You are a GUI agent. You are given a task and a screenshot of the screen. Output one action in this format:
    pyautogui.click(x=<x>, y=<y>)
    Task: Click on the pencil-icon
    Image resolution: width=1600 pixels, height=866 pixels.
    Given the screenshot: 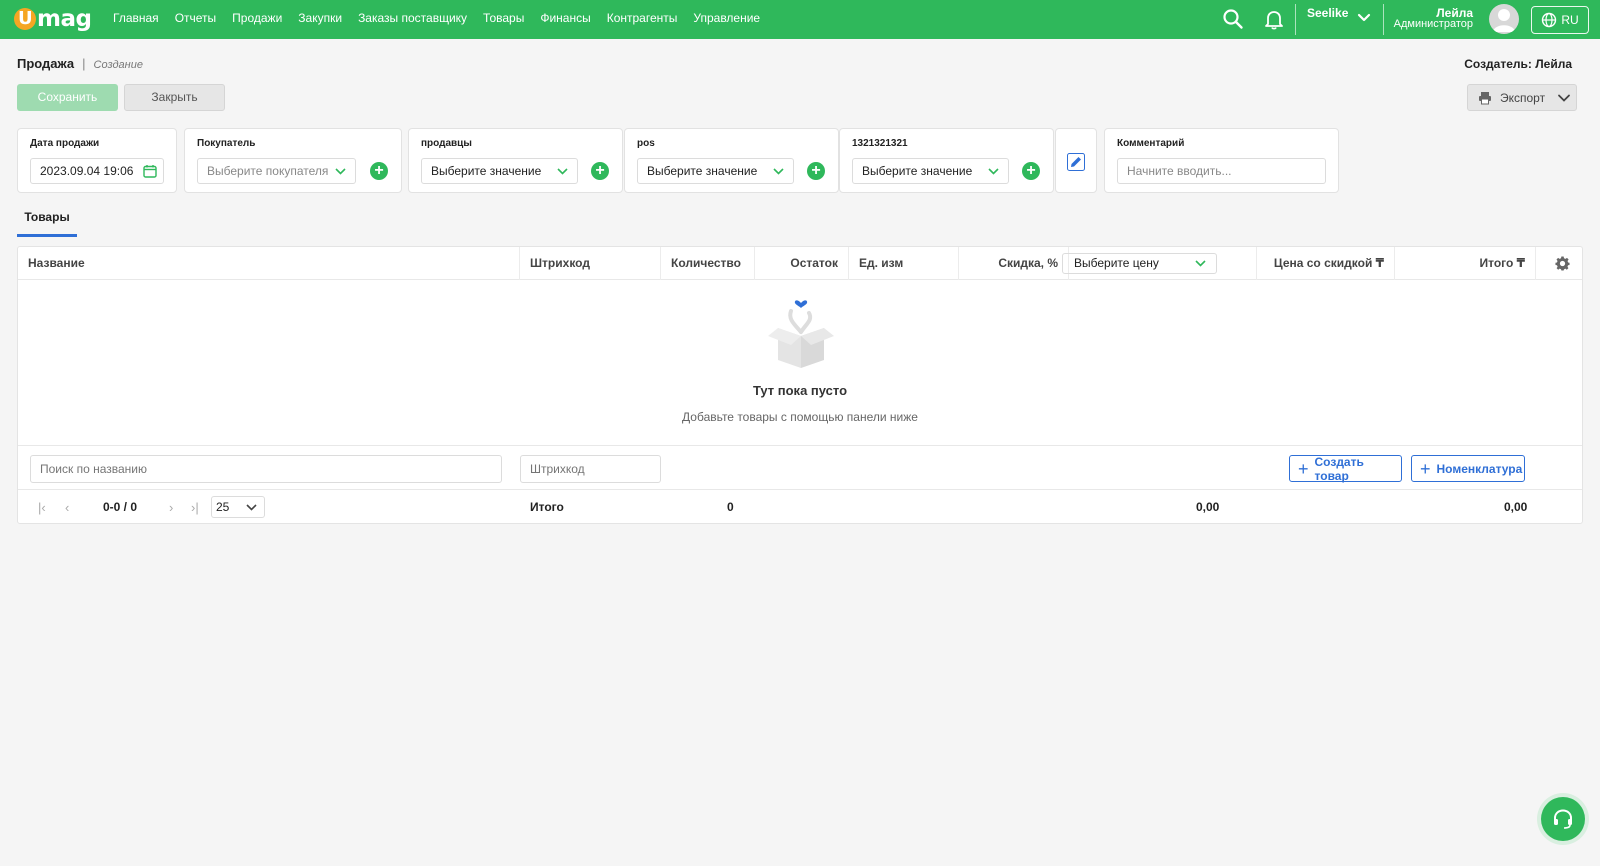 What is the action you would take?
    pyautogui.click(x=1076, y=162)
    